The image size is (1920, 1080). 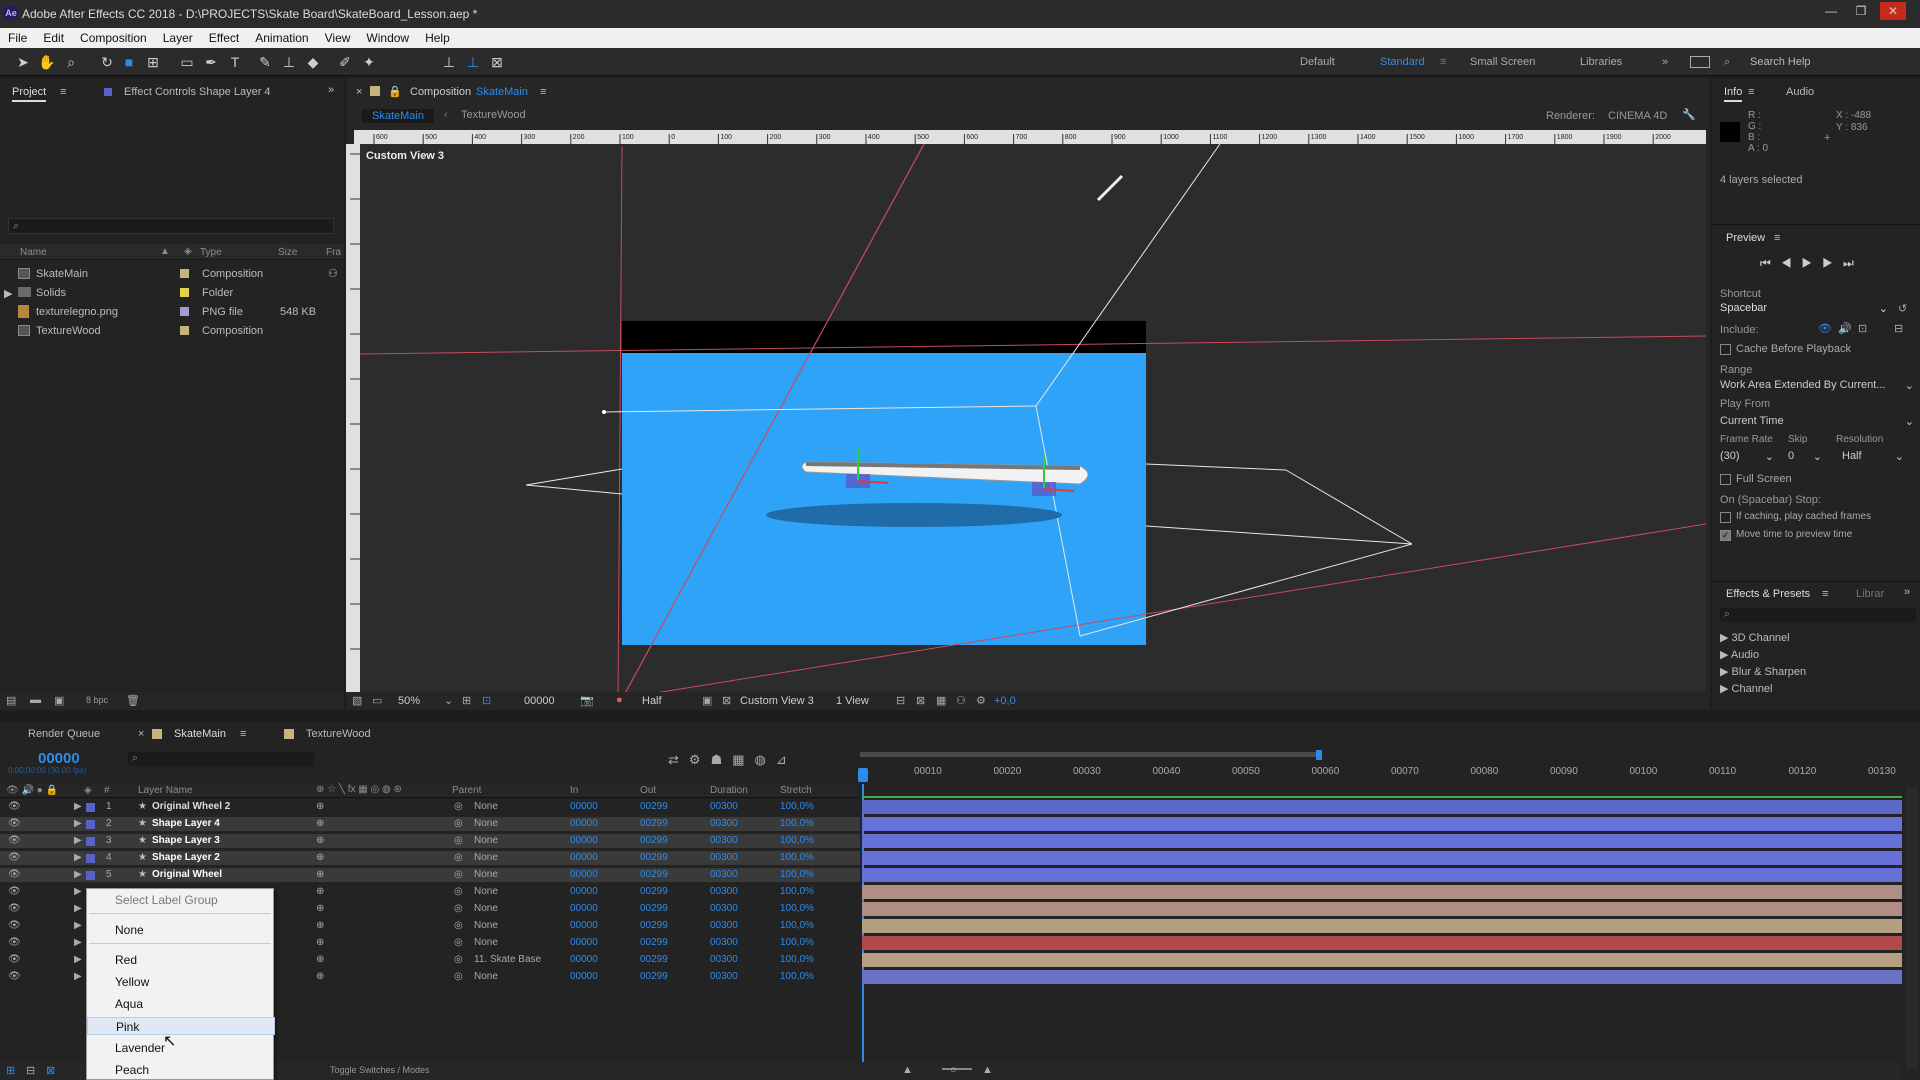 I want to click on toggle-pixel-aspect-icon: ⊟, so click(x=900, y=700).